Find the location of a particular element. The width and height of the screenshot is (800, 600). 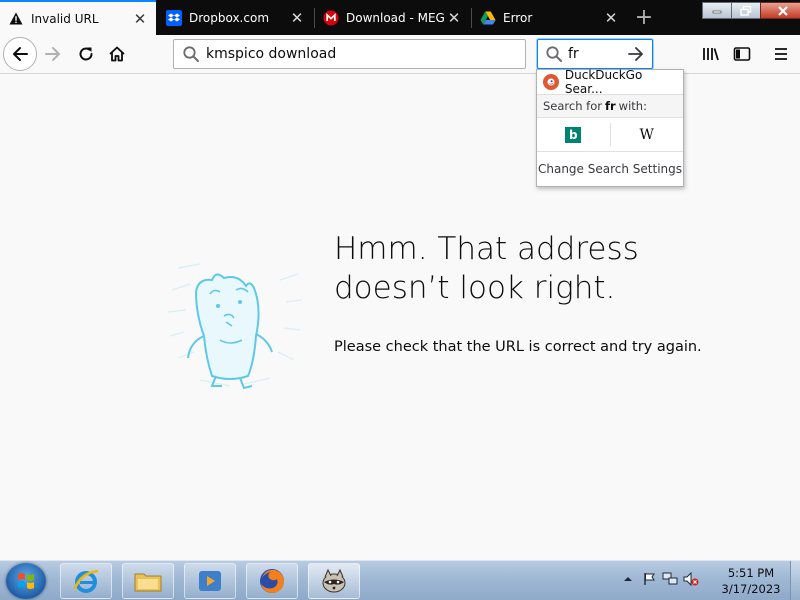

tab-mega: Download - MEGA ✕ is located at coordinates (392, 17).